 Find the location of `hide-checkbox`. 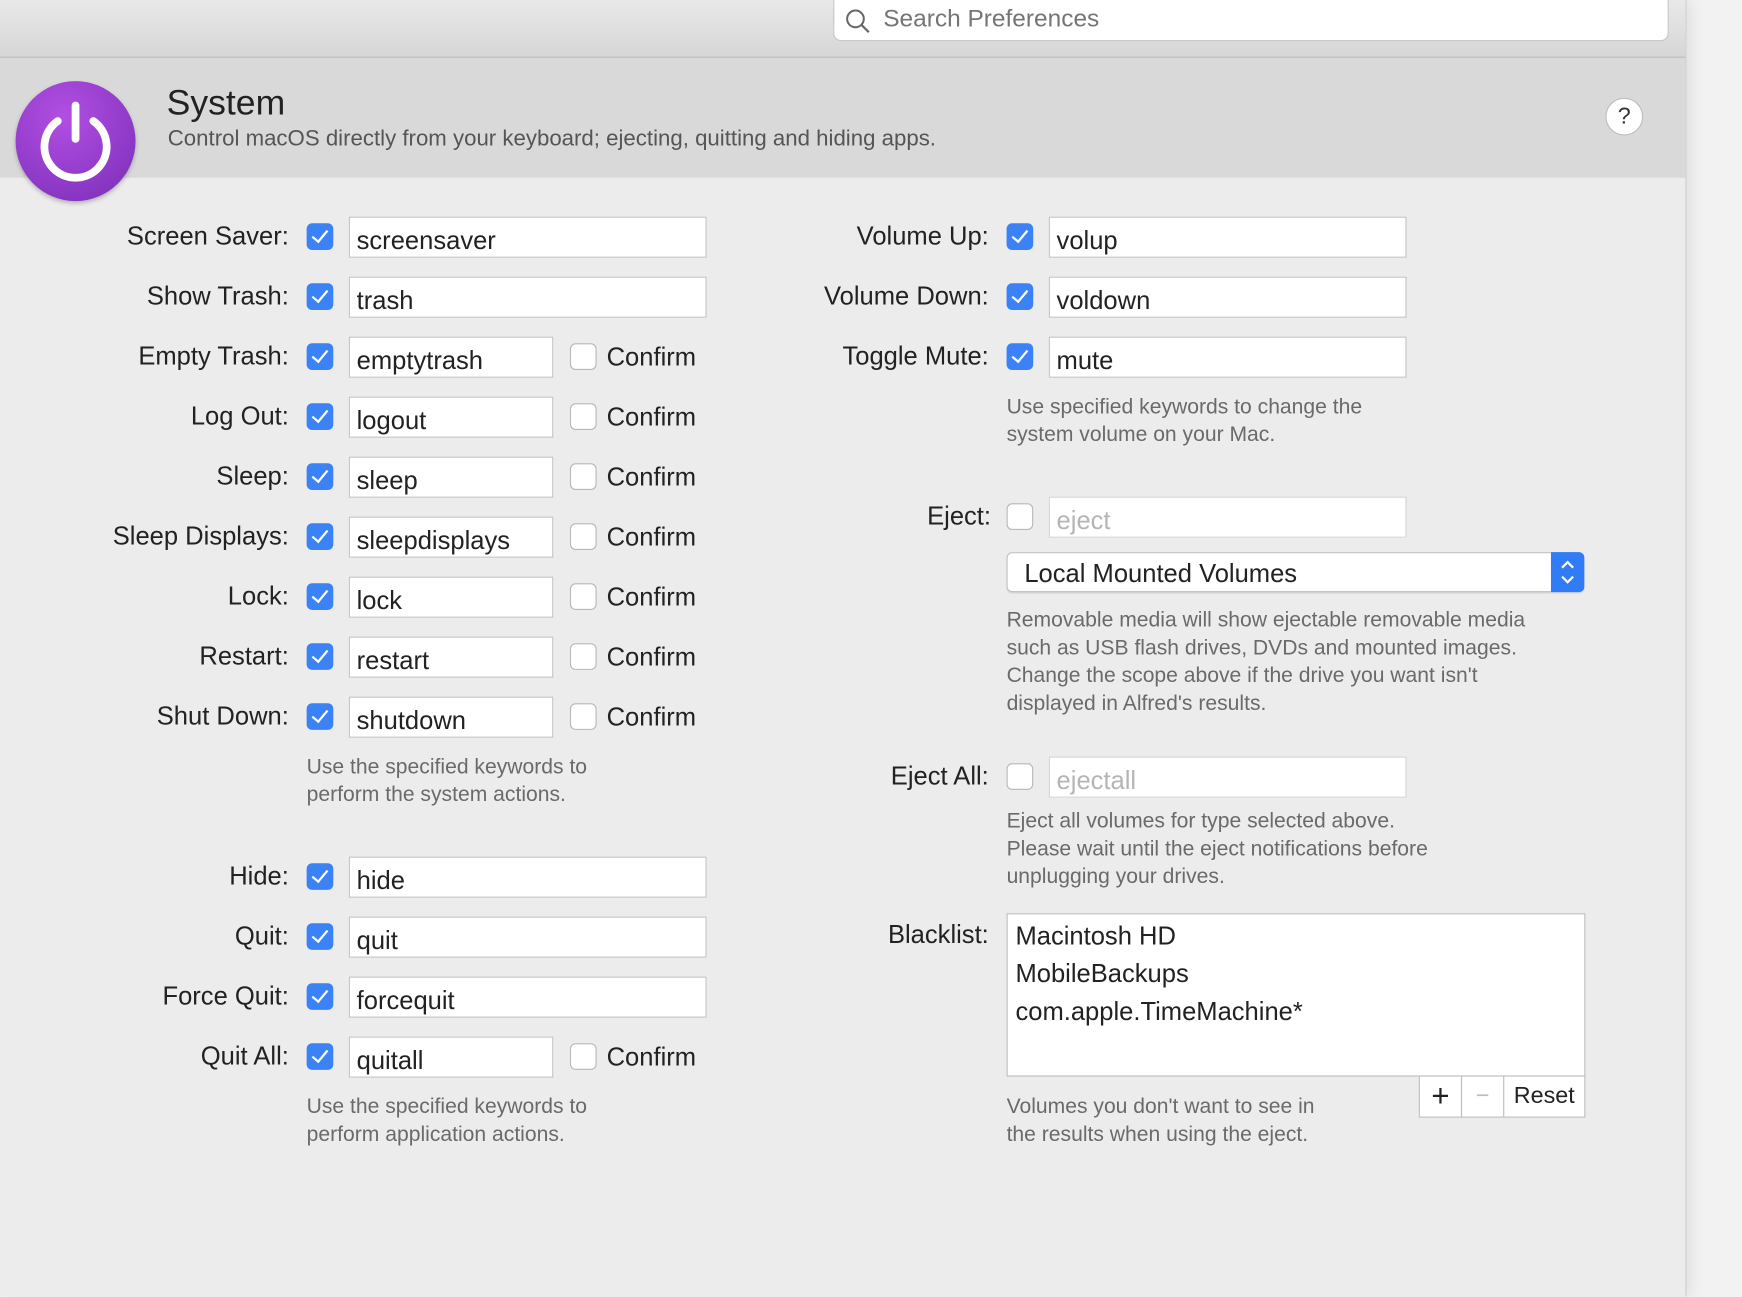

hide-checkbox is located at coordinates (320, 876).